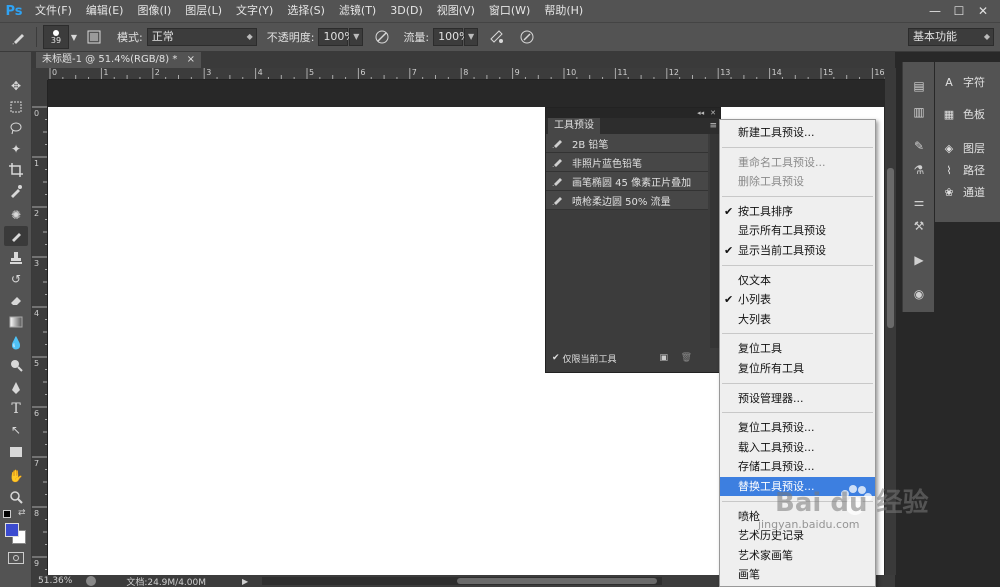  What do you see at coordinates (16, 476) in the screenshot?
I see `hand-tool-icon: ✋` at bounding box center [16, 476].